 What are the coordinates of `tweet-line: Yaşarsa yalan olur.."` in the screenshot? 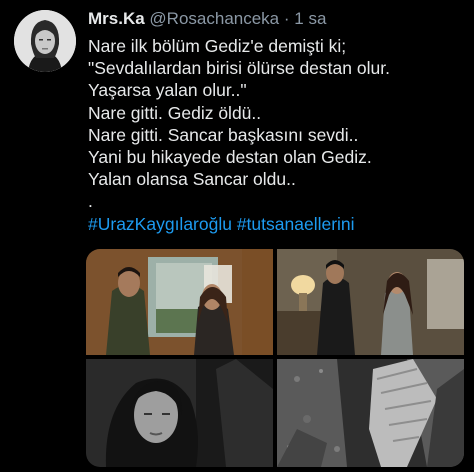 It's located at (167, 90).